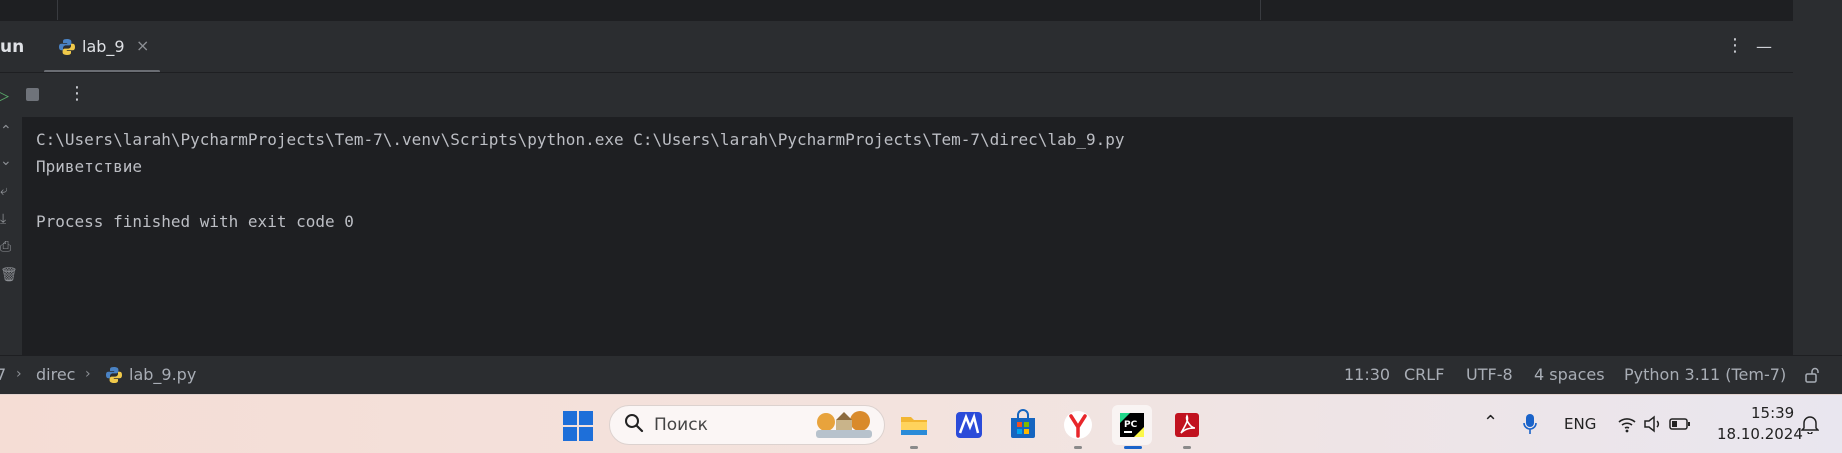 Image resolution: width=1842 pixels, height=453 pixels. I want to click on tool-window-title: un, so click(12, 47).